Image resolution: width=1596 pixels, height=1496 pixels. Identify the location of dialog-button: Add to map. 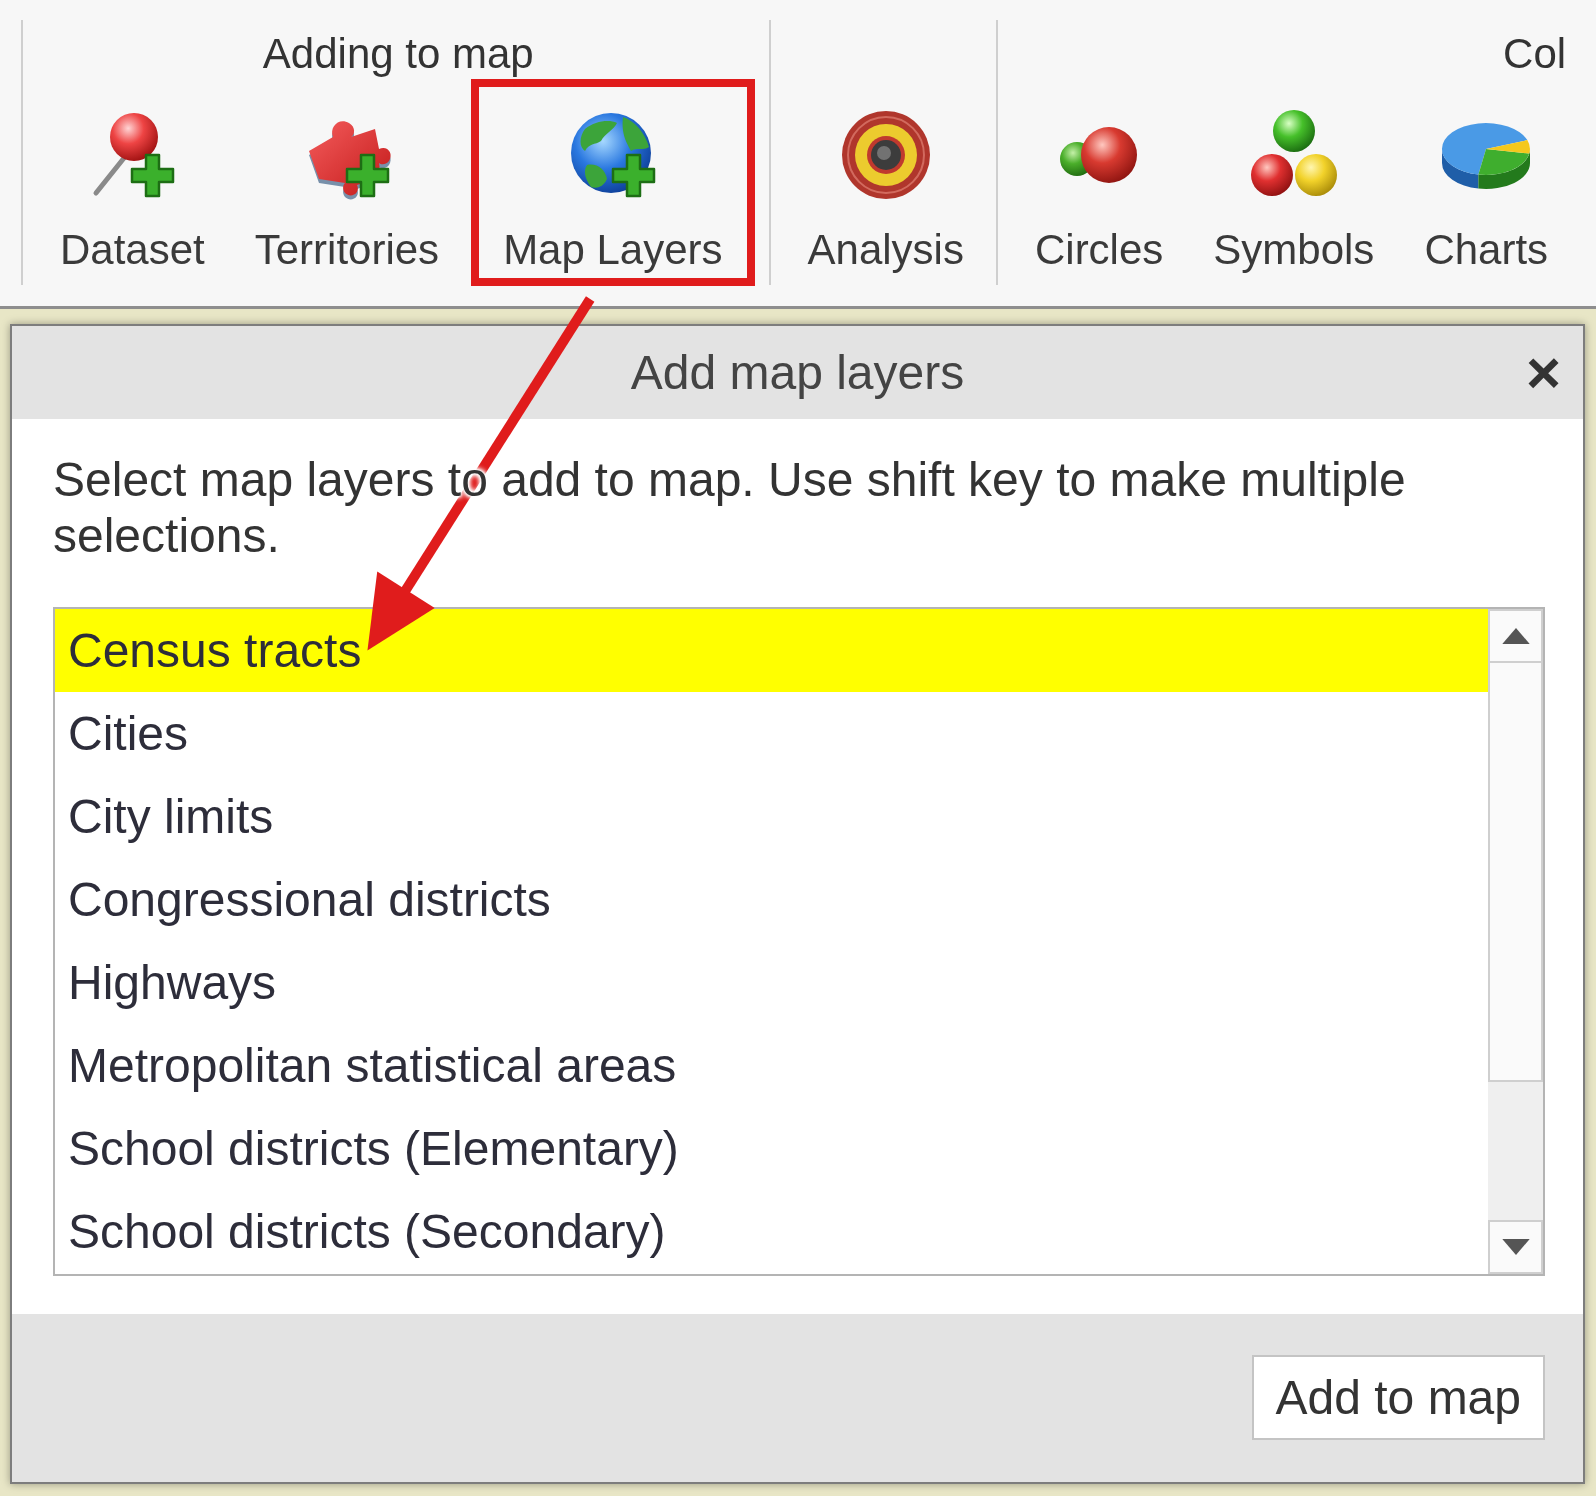
(1398, 1397).